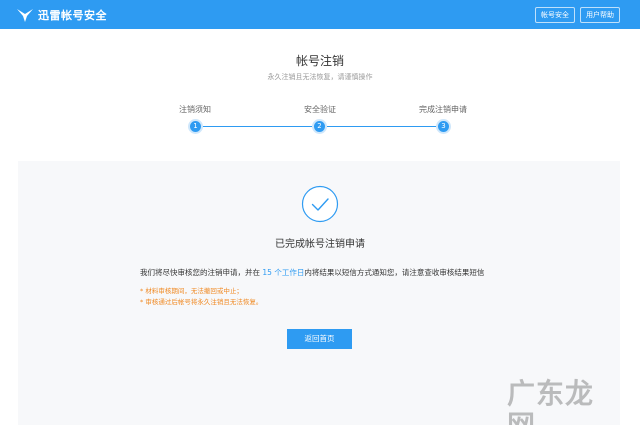 This screenshot has height=425, width=640. I want to click on user-help-button: 用户帮助, so click(600, 15).